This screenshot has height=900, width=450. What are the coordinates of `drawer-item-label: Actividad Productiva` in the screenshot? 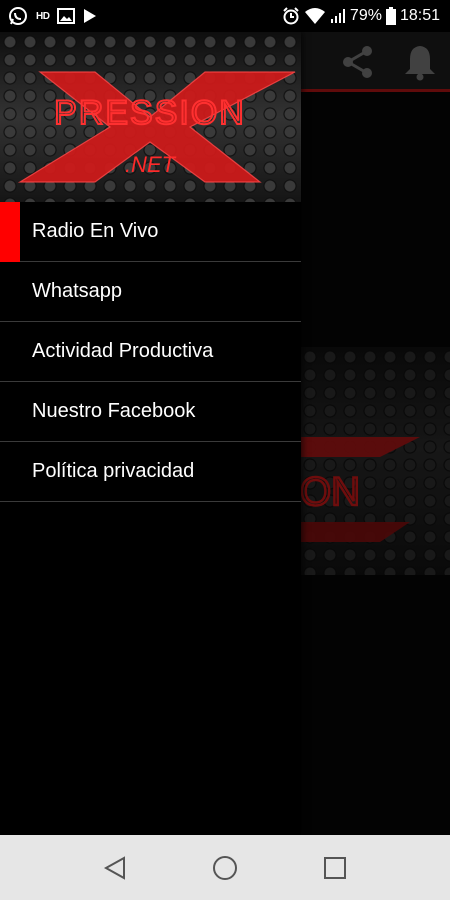 It's located at (123, 351).